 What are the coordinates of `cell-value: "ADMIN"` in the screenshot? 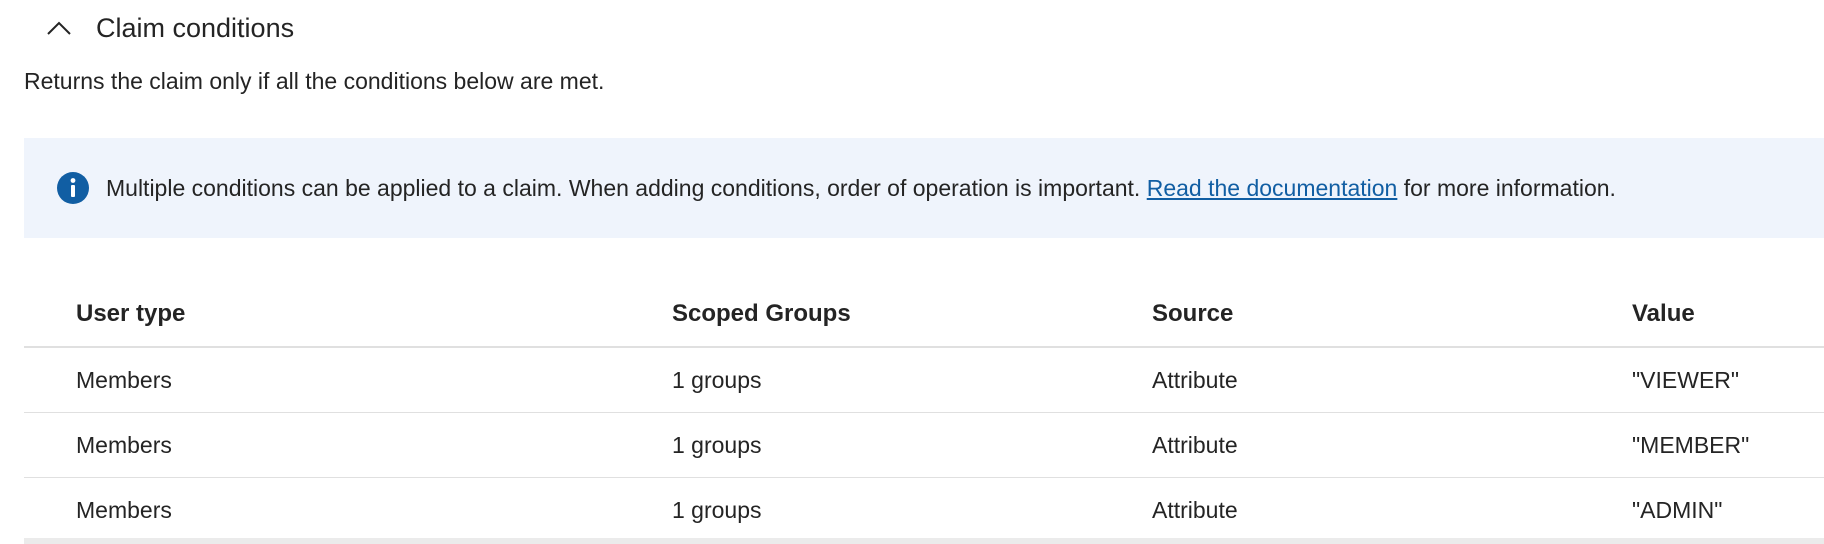 It's located at (1677, 509).